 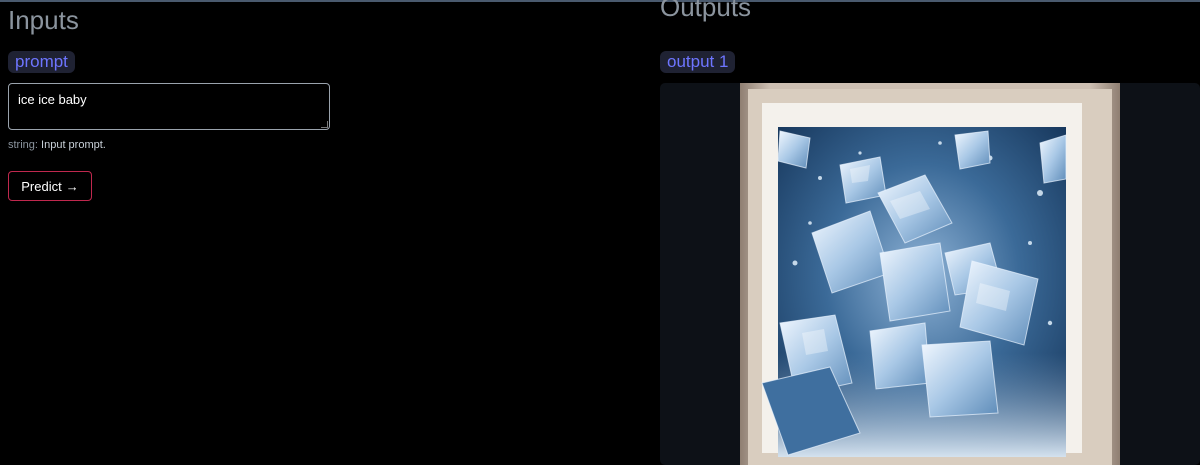 What do you see at coordinates (72, 186) in the screenshot?
I see `right-arrow-icon: →` at bounding box center [72, 186].